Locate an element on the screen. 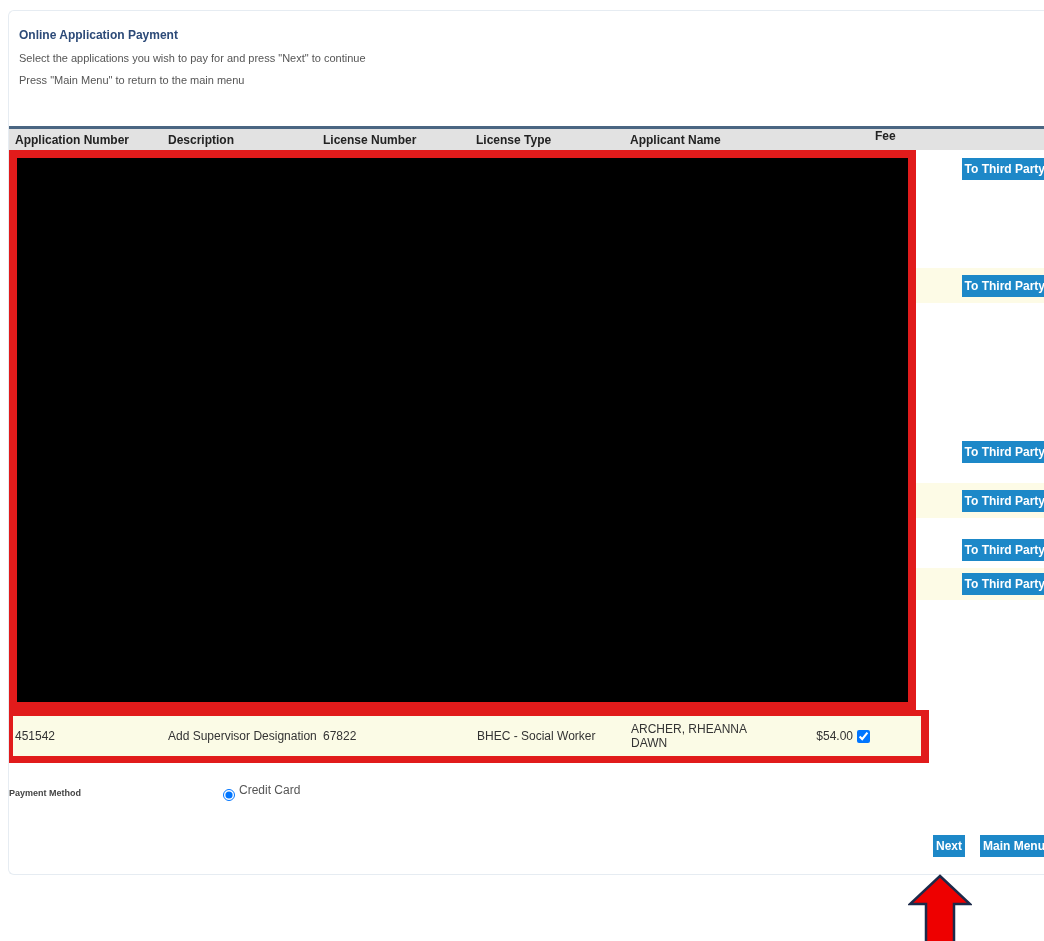 This screenshot has width=1044, height=941. table-cell-text: BHEC - Social Worker is located at coordinates (537, 736).